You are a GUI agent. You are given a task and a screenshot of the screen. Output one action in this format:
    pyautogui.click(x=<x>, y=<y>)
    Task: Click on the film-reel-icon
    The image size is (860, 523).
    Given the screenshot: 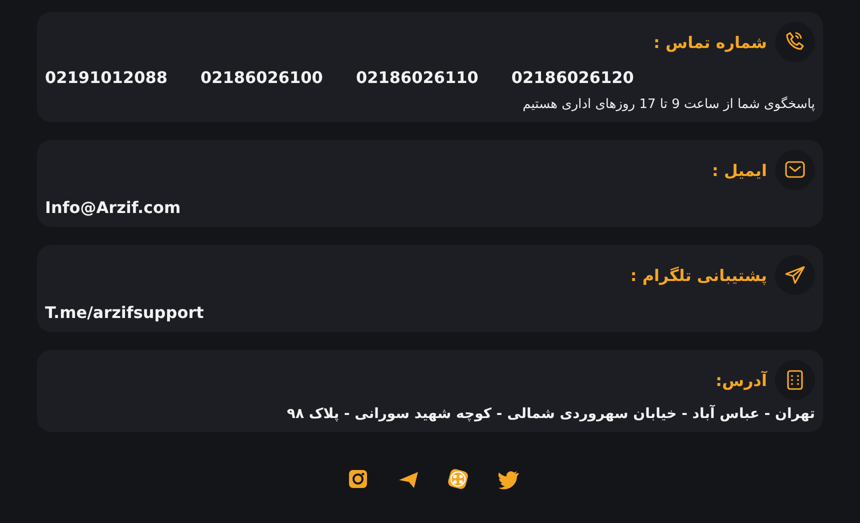 What is the action you would take?
    pyautogui.click(x=458, y=479)
    